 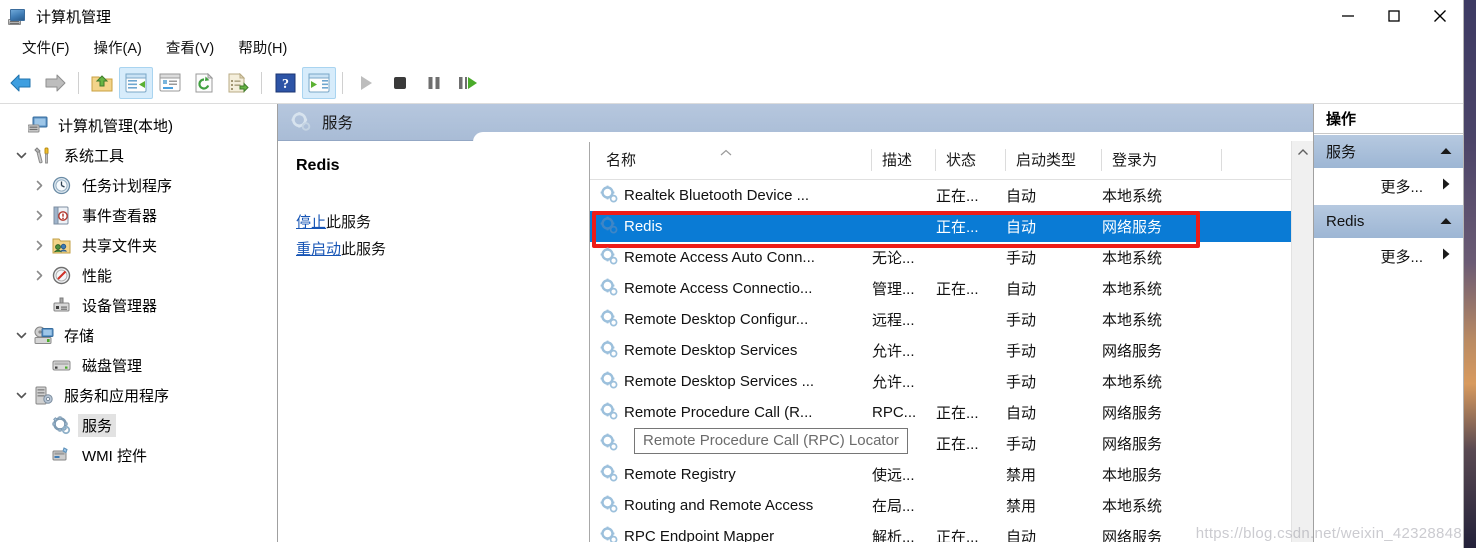 I want to click on stop-service-link: 停止, so click(x=311, y=222).